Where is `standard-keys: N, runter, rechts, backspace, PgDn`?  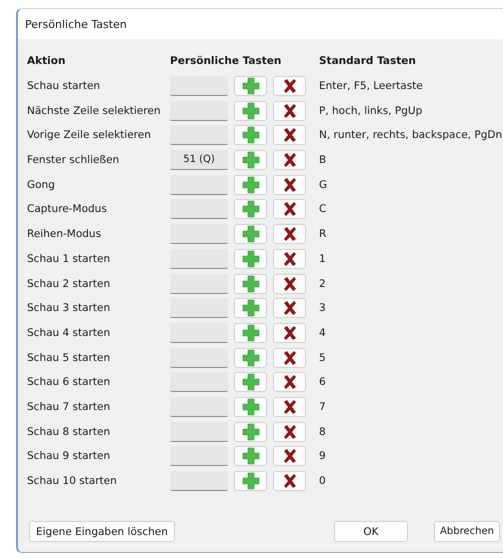
standard-keys: N, runter, rechts, backspace, PgDn is located at coordinates (411, 135).